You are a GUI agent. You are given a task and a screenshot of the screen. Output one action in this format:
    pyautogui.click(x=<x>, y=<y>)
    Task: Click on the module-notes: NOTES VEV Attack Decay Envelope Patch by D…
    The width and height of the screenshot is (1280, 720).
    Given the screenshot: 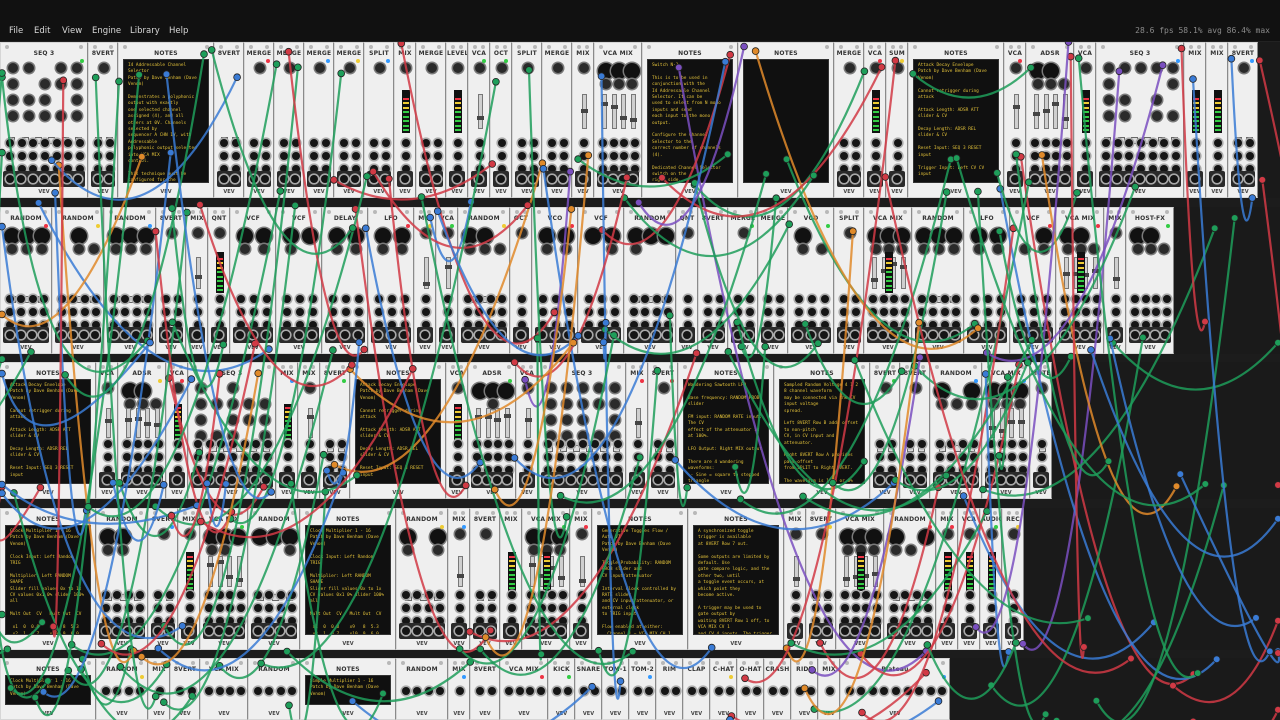 What is the action you would take?
    pyautogui.click(x=398, y=430)
    